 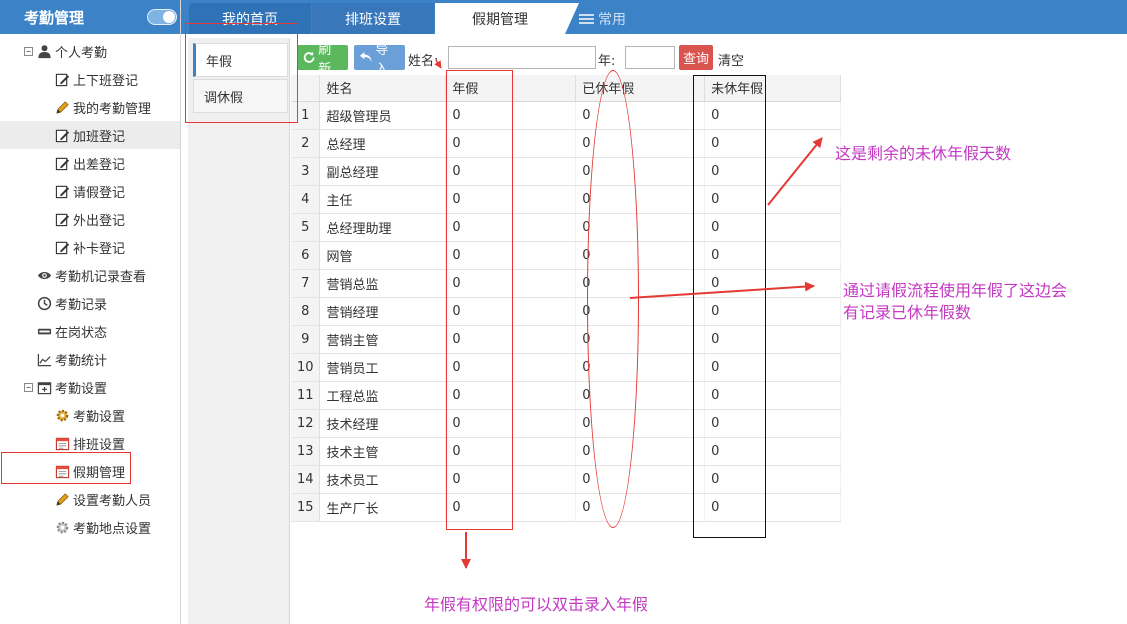 I want to click on tab-common: 常用, so click(x=609, y=18).